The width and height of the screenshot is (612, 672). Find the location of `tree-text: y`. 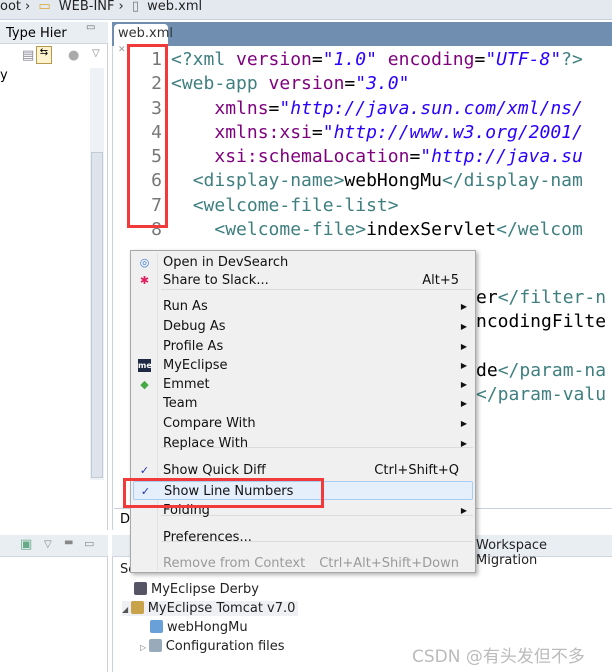

tree-text: y is located at coordinates (4, 75).